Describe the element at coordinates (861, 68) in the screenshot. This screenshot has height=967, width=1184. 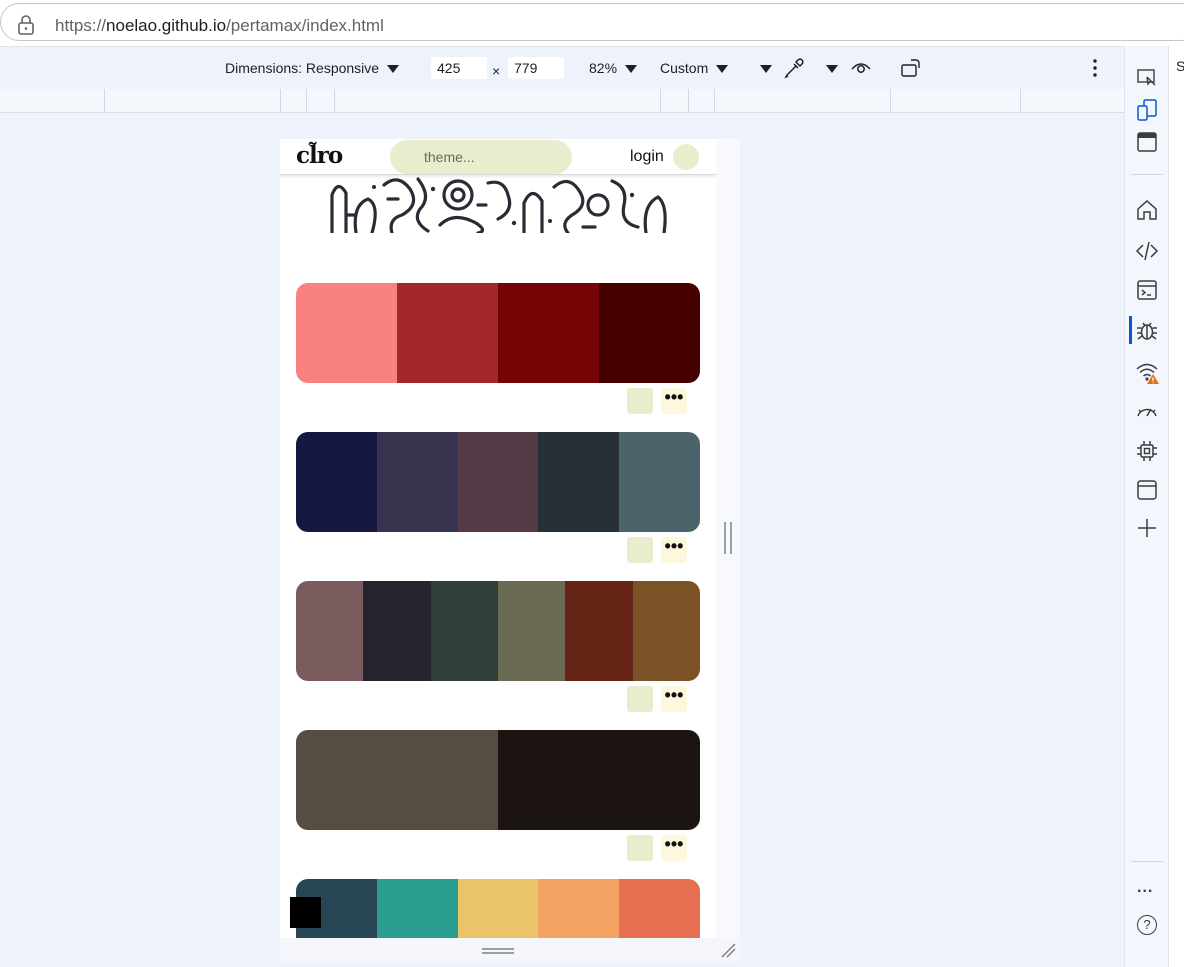
I see `eye-icon` at that location.